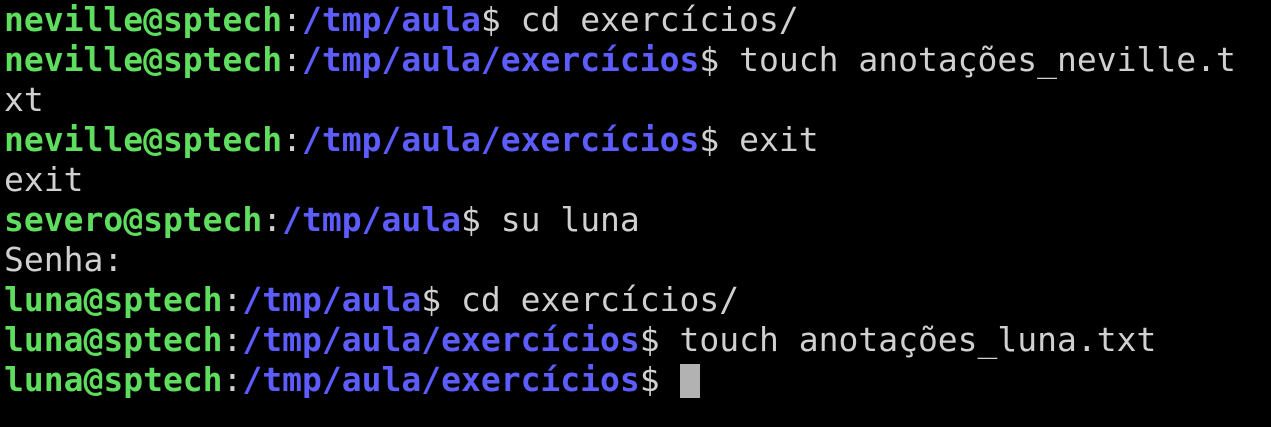 Image resolution: width=1271 pixels, height=427 pixels. Describe the element at coordinates (637, 260) in the screenshot. I see `output-line: Senha:` at that location.